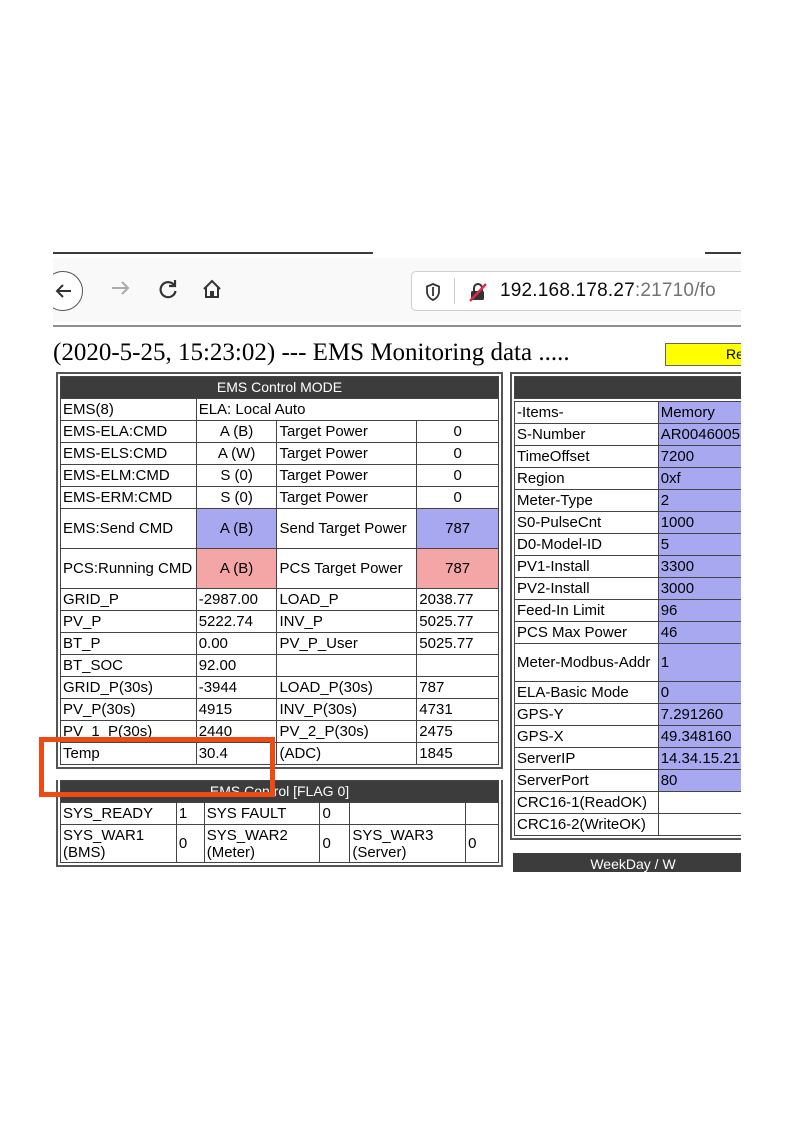 The width and height of the screenshot is (794, 1123). What do you see at coordinates (128, 528) in the screenshot?
I see `send-cmd-label: EMS:Send CMD` at bounding box center [128, 528].